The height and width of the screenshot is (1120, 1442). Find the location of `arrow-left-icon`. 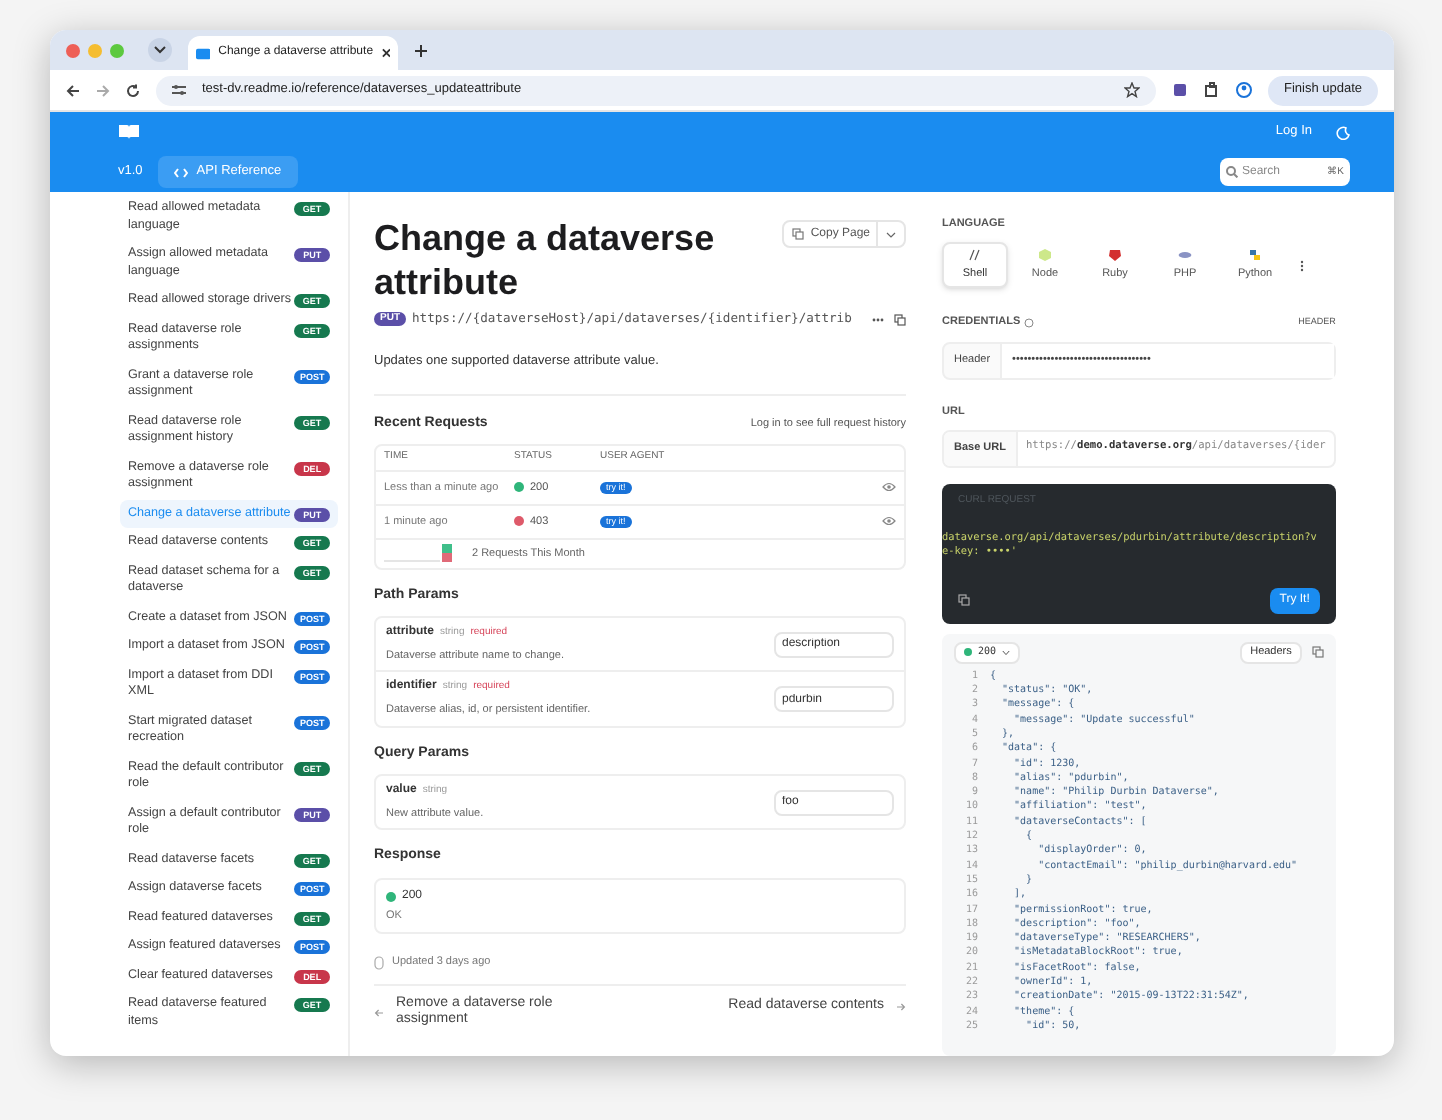

arrow-left-icon is located at coordinates (379, 1012).